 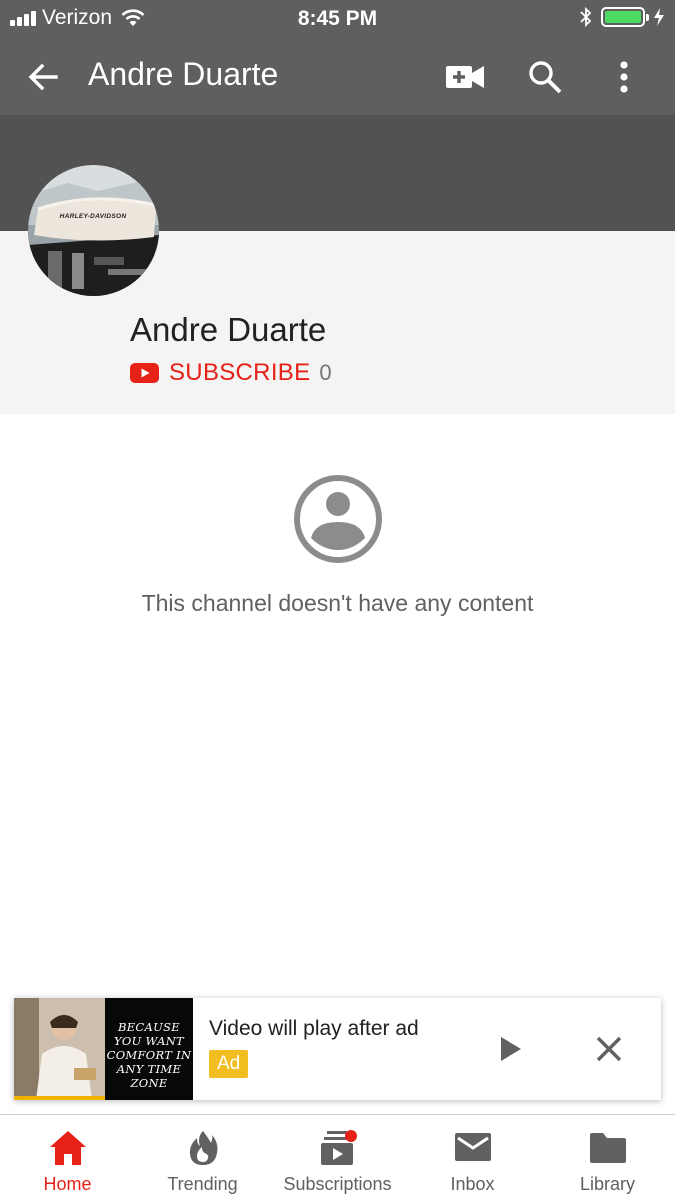 What do you see at coordinates (68, 1148) in the screenshot?
I see `home-icon` at bounding box center [68, 1148].